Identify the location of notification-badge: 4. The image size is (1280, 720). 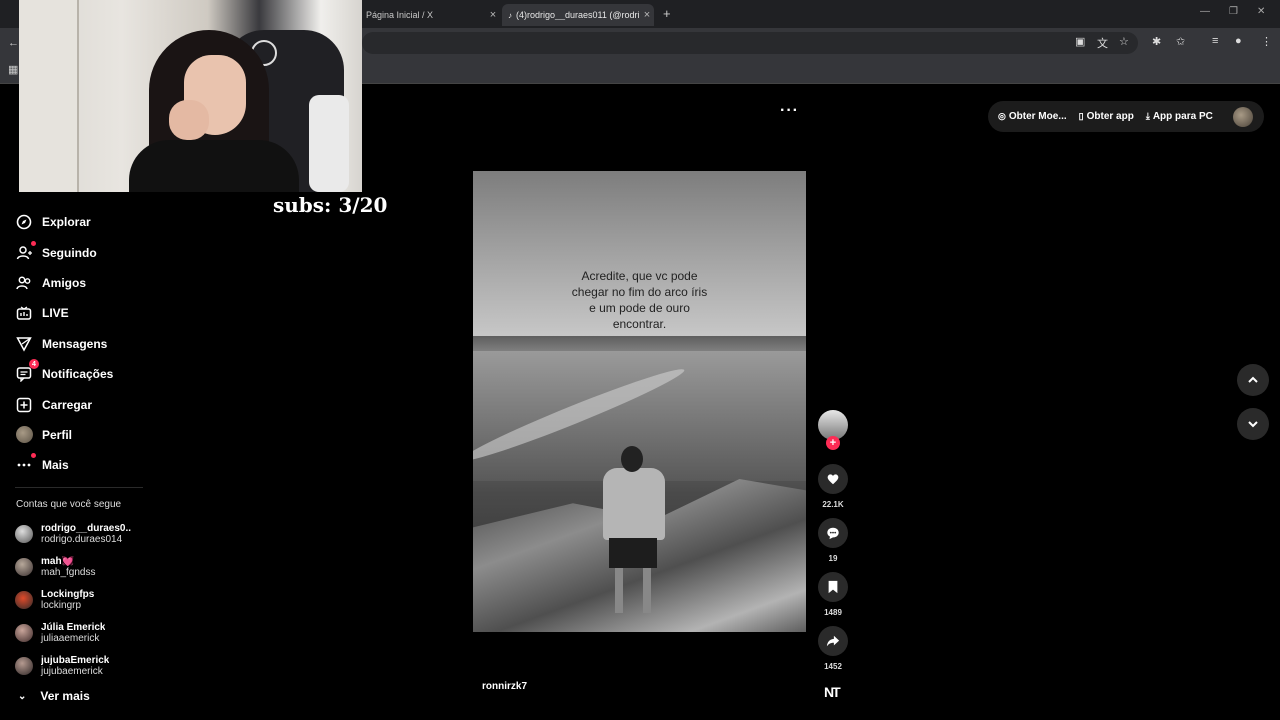
(34, 364).